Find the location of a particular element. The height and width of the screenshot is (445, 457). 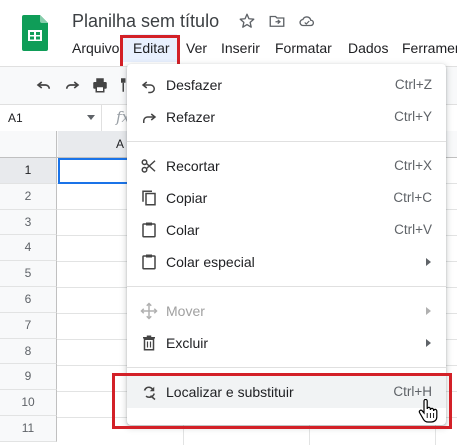

document-title: Planilha sem título is located at coordinates (145, 21).